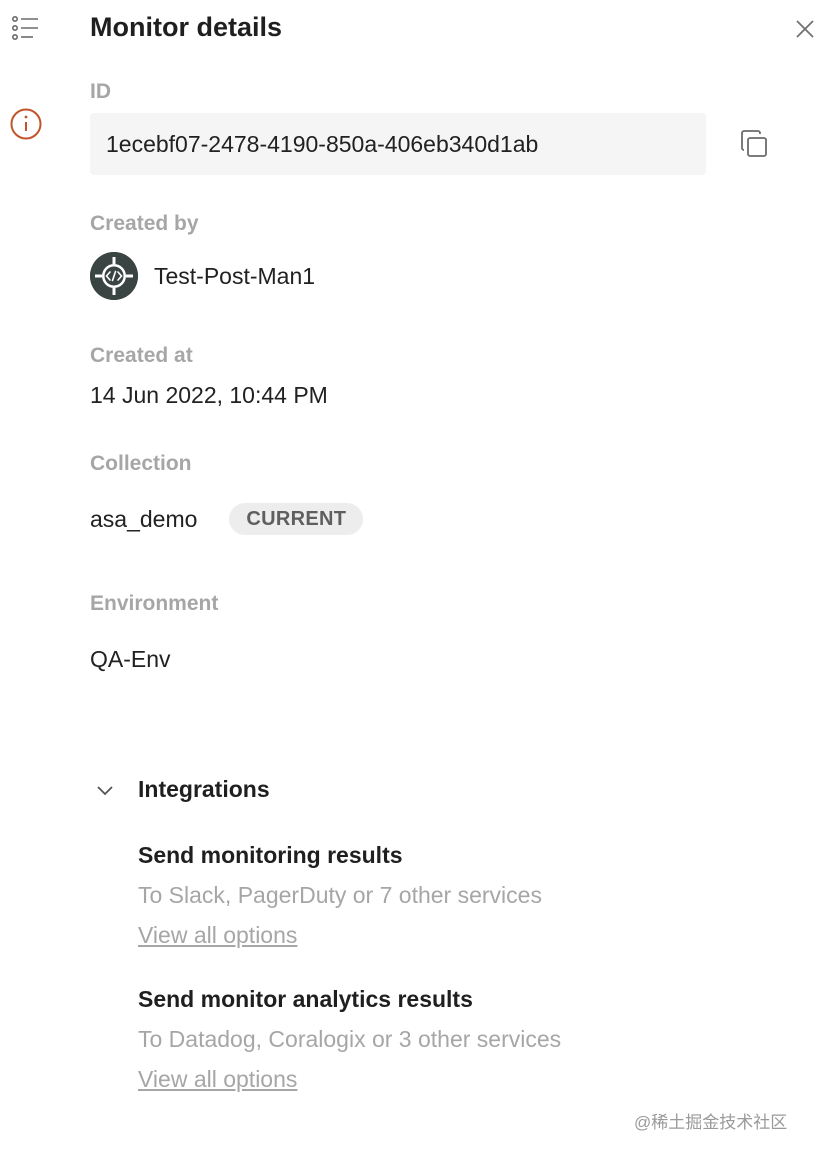  Describe the element at coordinates (235, 275) in the screenshot. I see `creator-name: Test-Post-Man1` at that location.